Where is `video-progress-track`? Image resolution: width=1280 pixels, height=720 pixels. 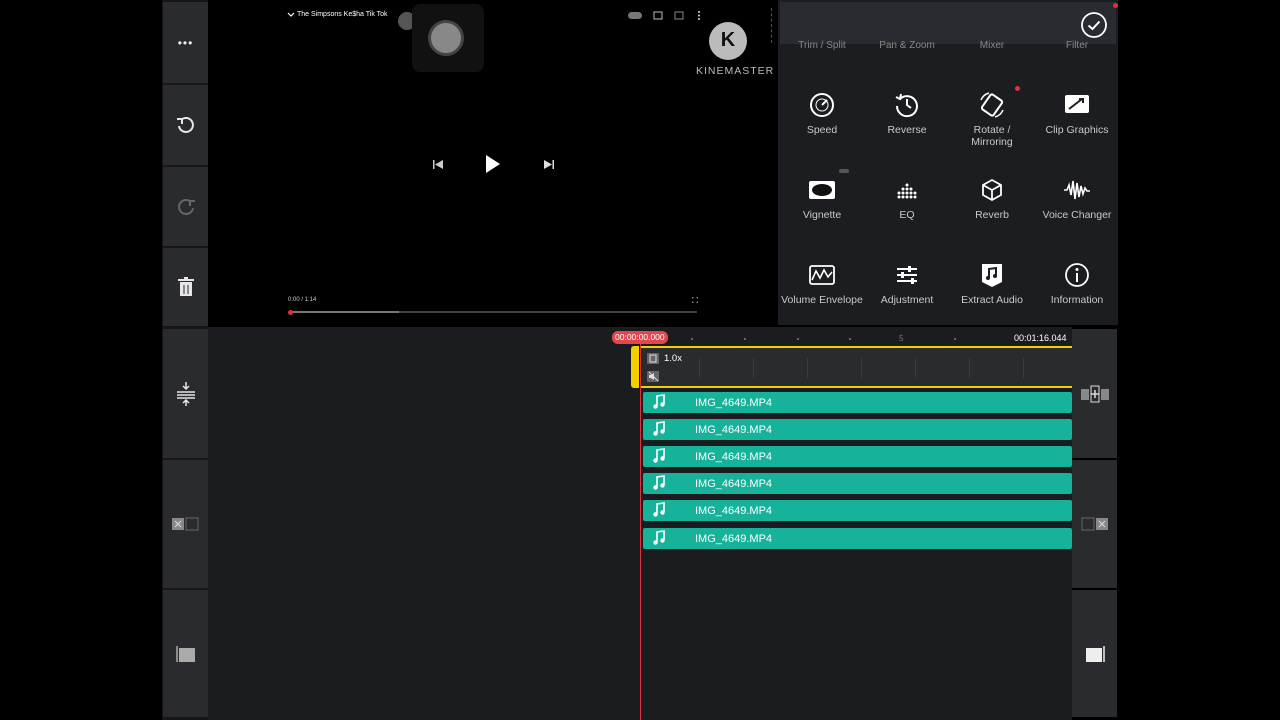
video-progress-track is located at coordinates (494, 312).